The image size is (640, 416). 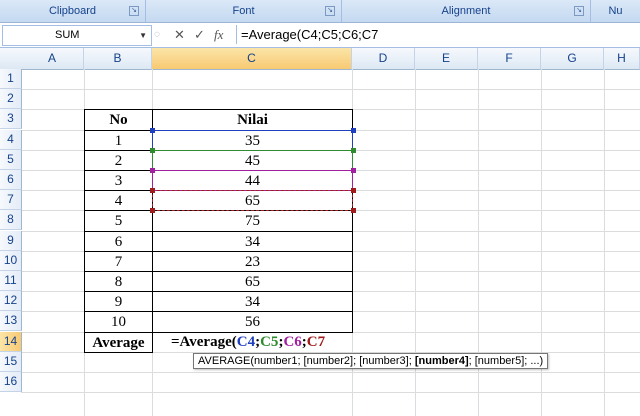 I want to click on row-header: 6, so click(x=11, y=180).